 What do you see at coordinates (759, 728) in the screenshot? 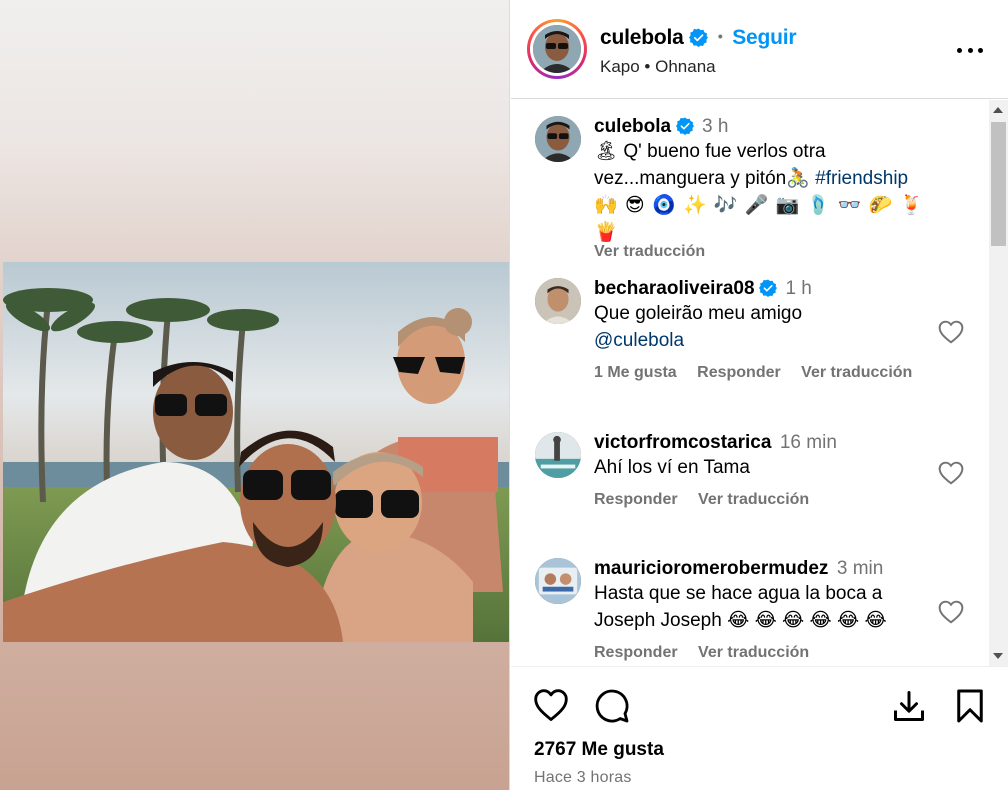
I see `post-footer: 2767 Me gusta Hace 3 horas` at bounding box center [759, 728].